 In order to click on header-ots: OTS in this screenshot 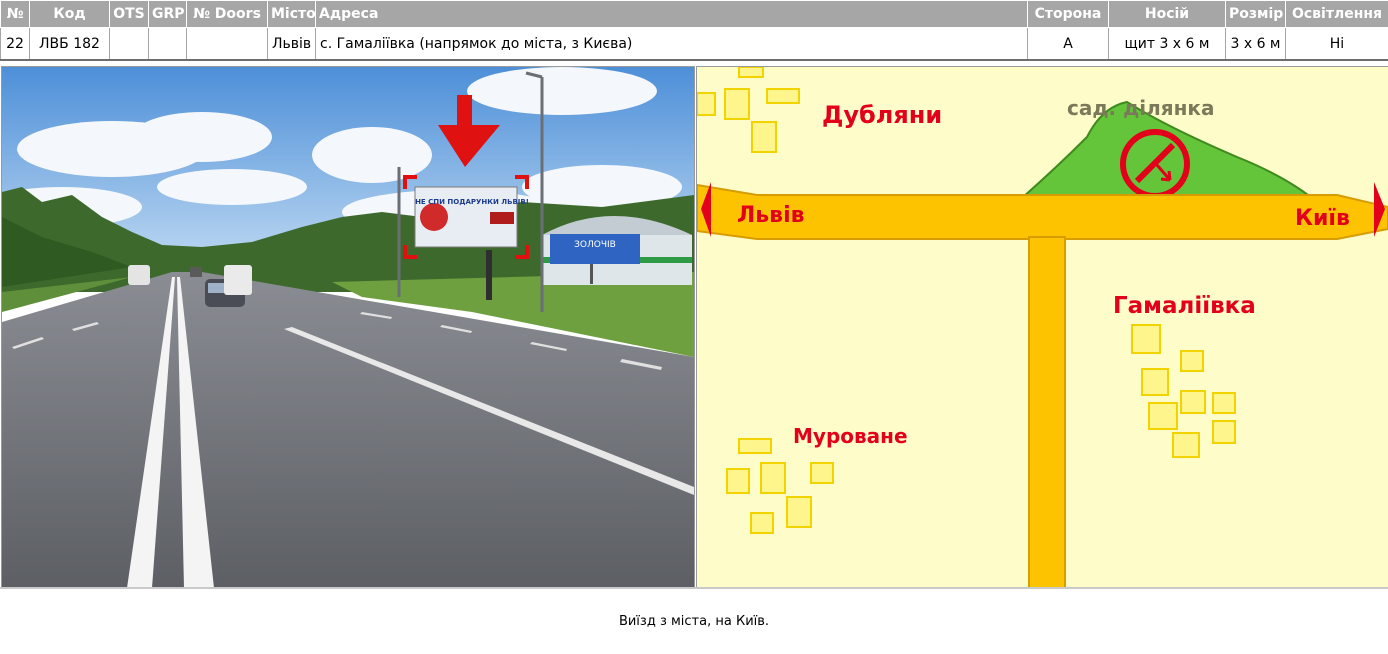, I will do `click(129, 14)`.